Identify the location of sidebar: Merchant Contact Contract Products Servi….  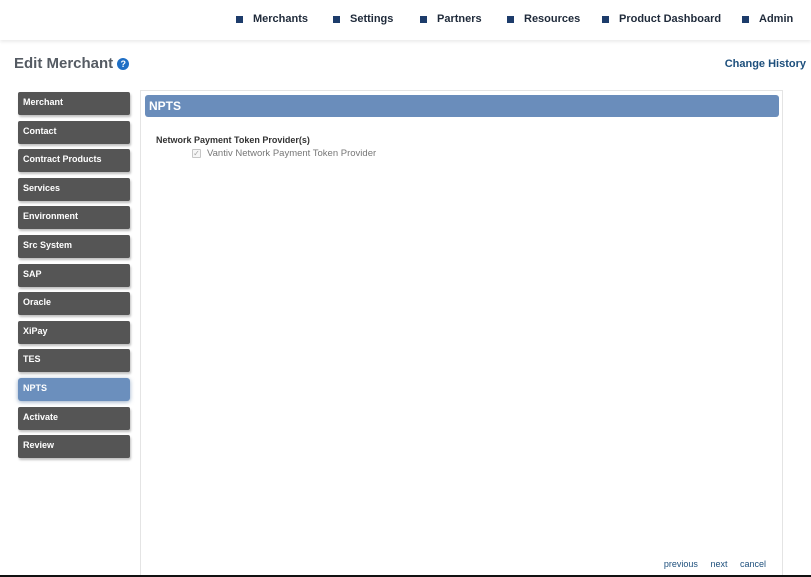
(74, 278).